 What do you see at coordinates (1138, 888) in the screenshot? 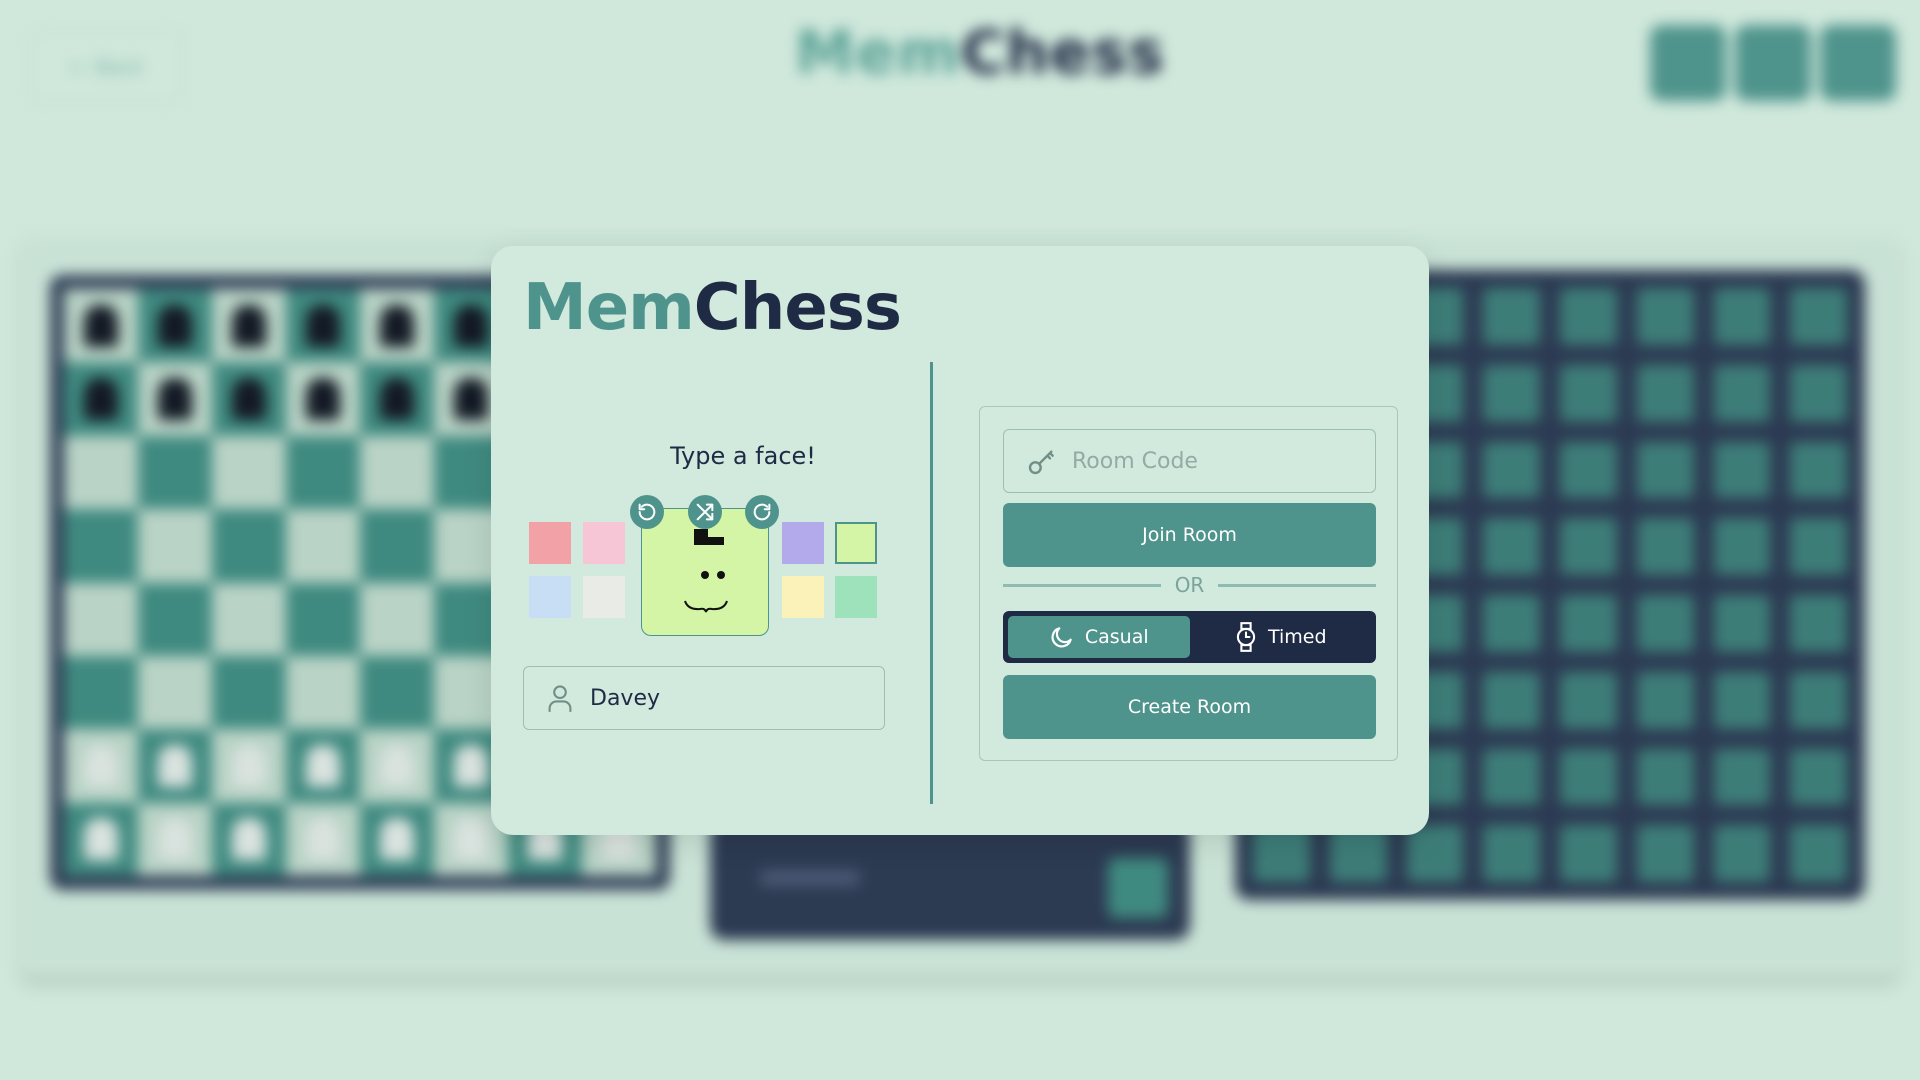
I see `background-card-button` at bounding box center [1138, 888].